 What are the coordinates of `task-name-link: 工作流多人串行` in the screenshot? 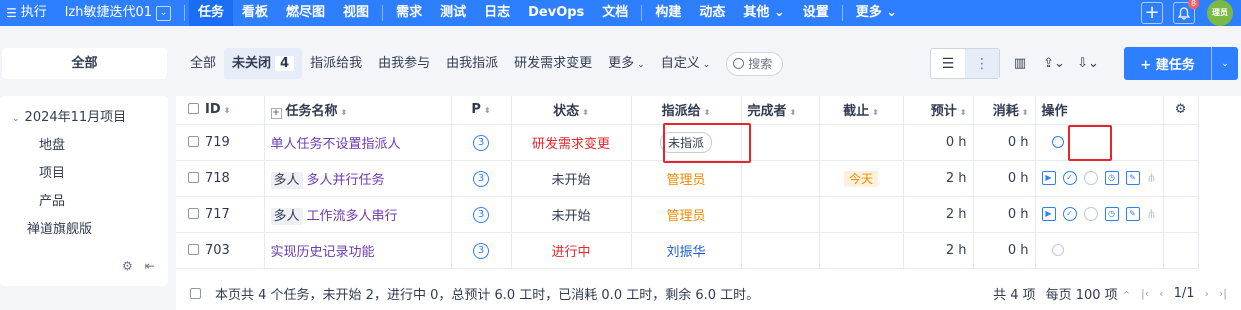 It's located at (352, 216).